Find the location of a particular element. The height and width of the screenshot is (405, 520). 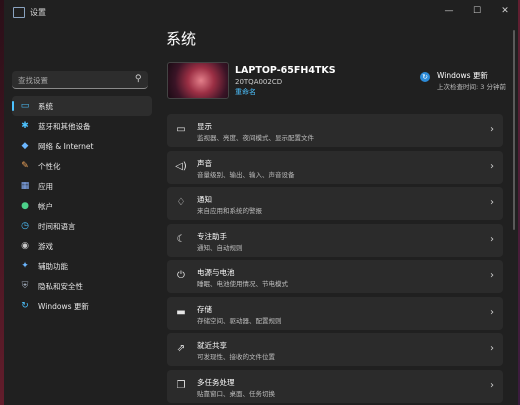

sidebar-item-label: 蓝牙和其他设备 is located at coordinates (64, 126).